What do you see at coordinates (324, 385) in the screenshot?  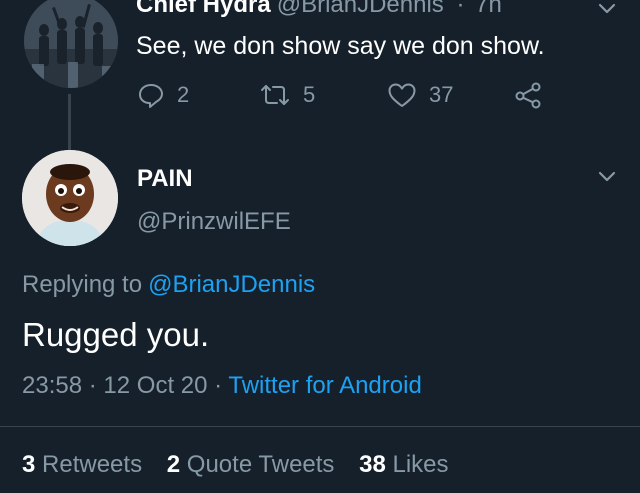 I see `tweet-source-link: Twitter for Android` at bounding box center [324, 385].